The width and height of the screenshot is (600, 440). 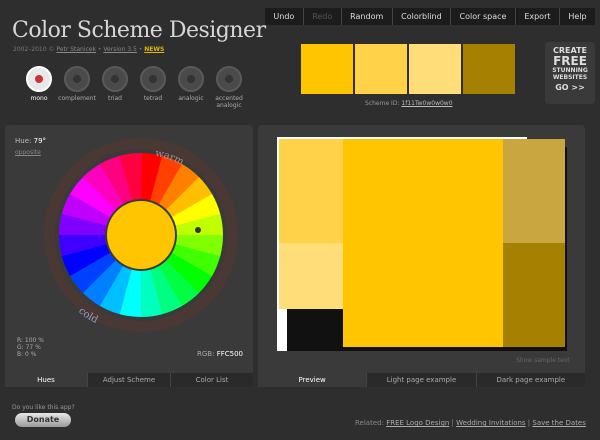 What do you see at coordinates (115, 98) in the screenshot?
I see `scheme-label: triad` at bounding box center [115, 98].